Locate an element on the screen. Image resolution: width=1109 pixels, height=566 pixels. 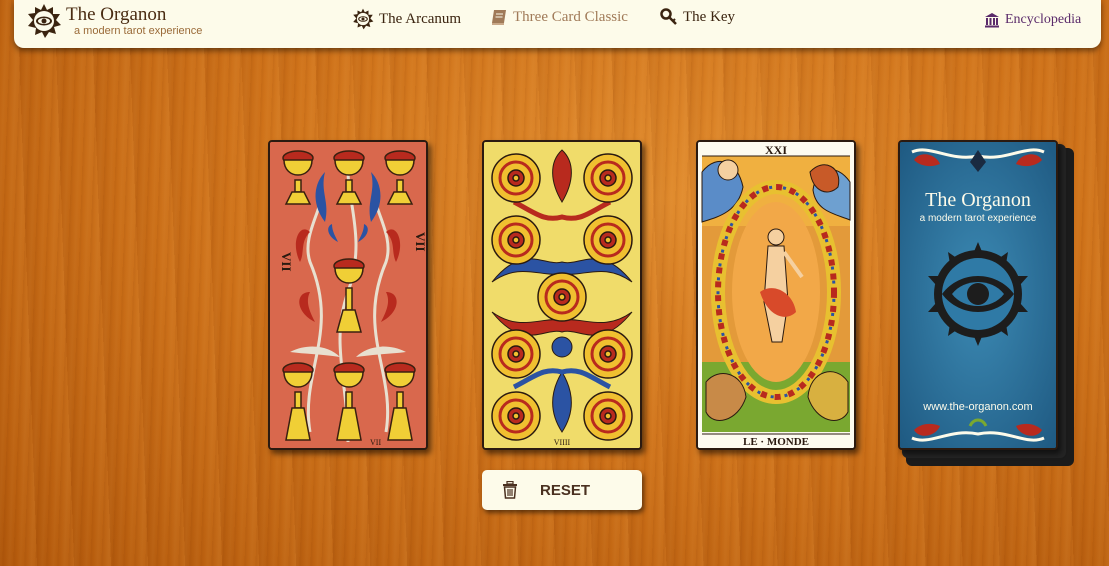
deck-subtitle: a modern tarot experience is located at coordinates (978, 218).